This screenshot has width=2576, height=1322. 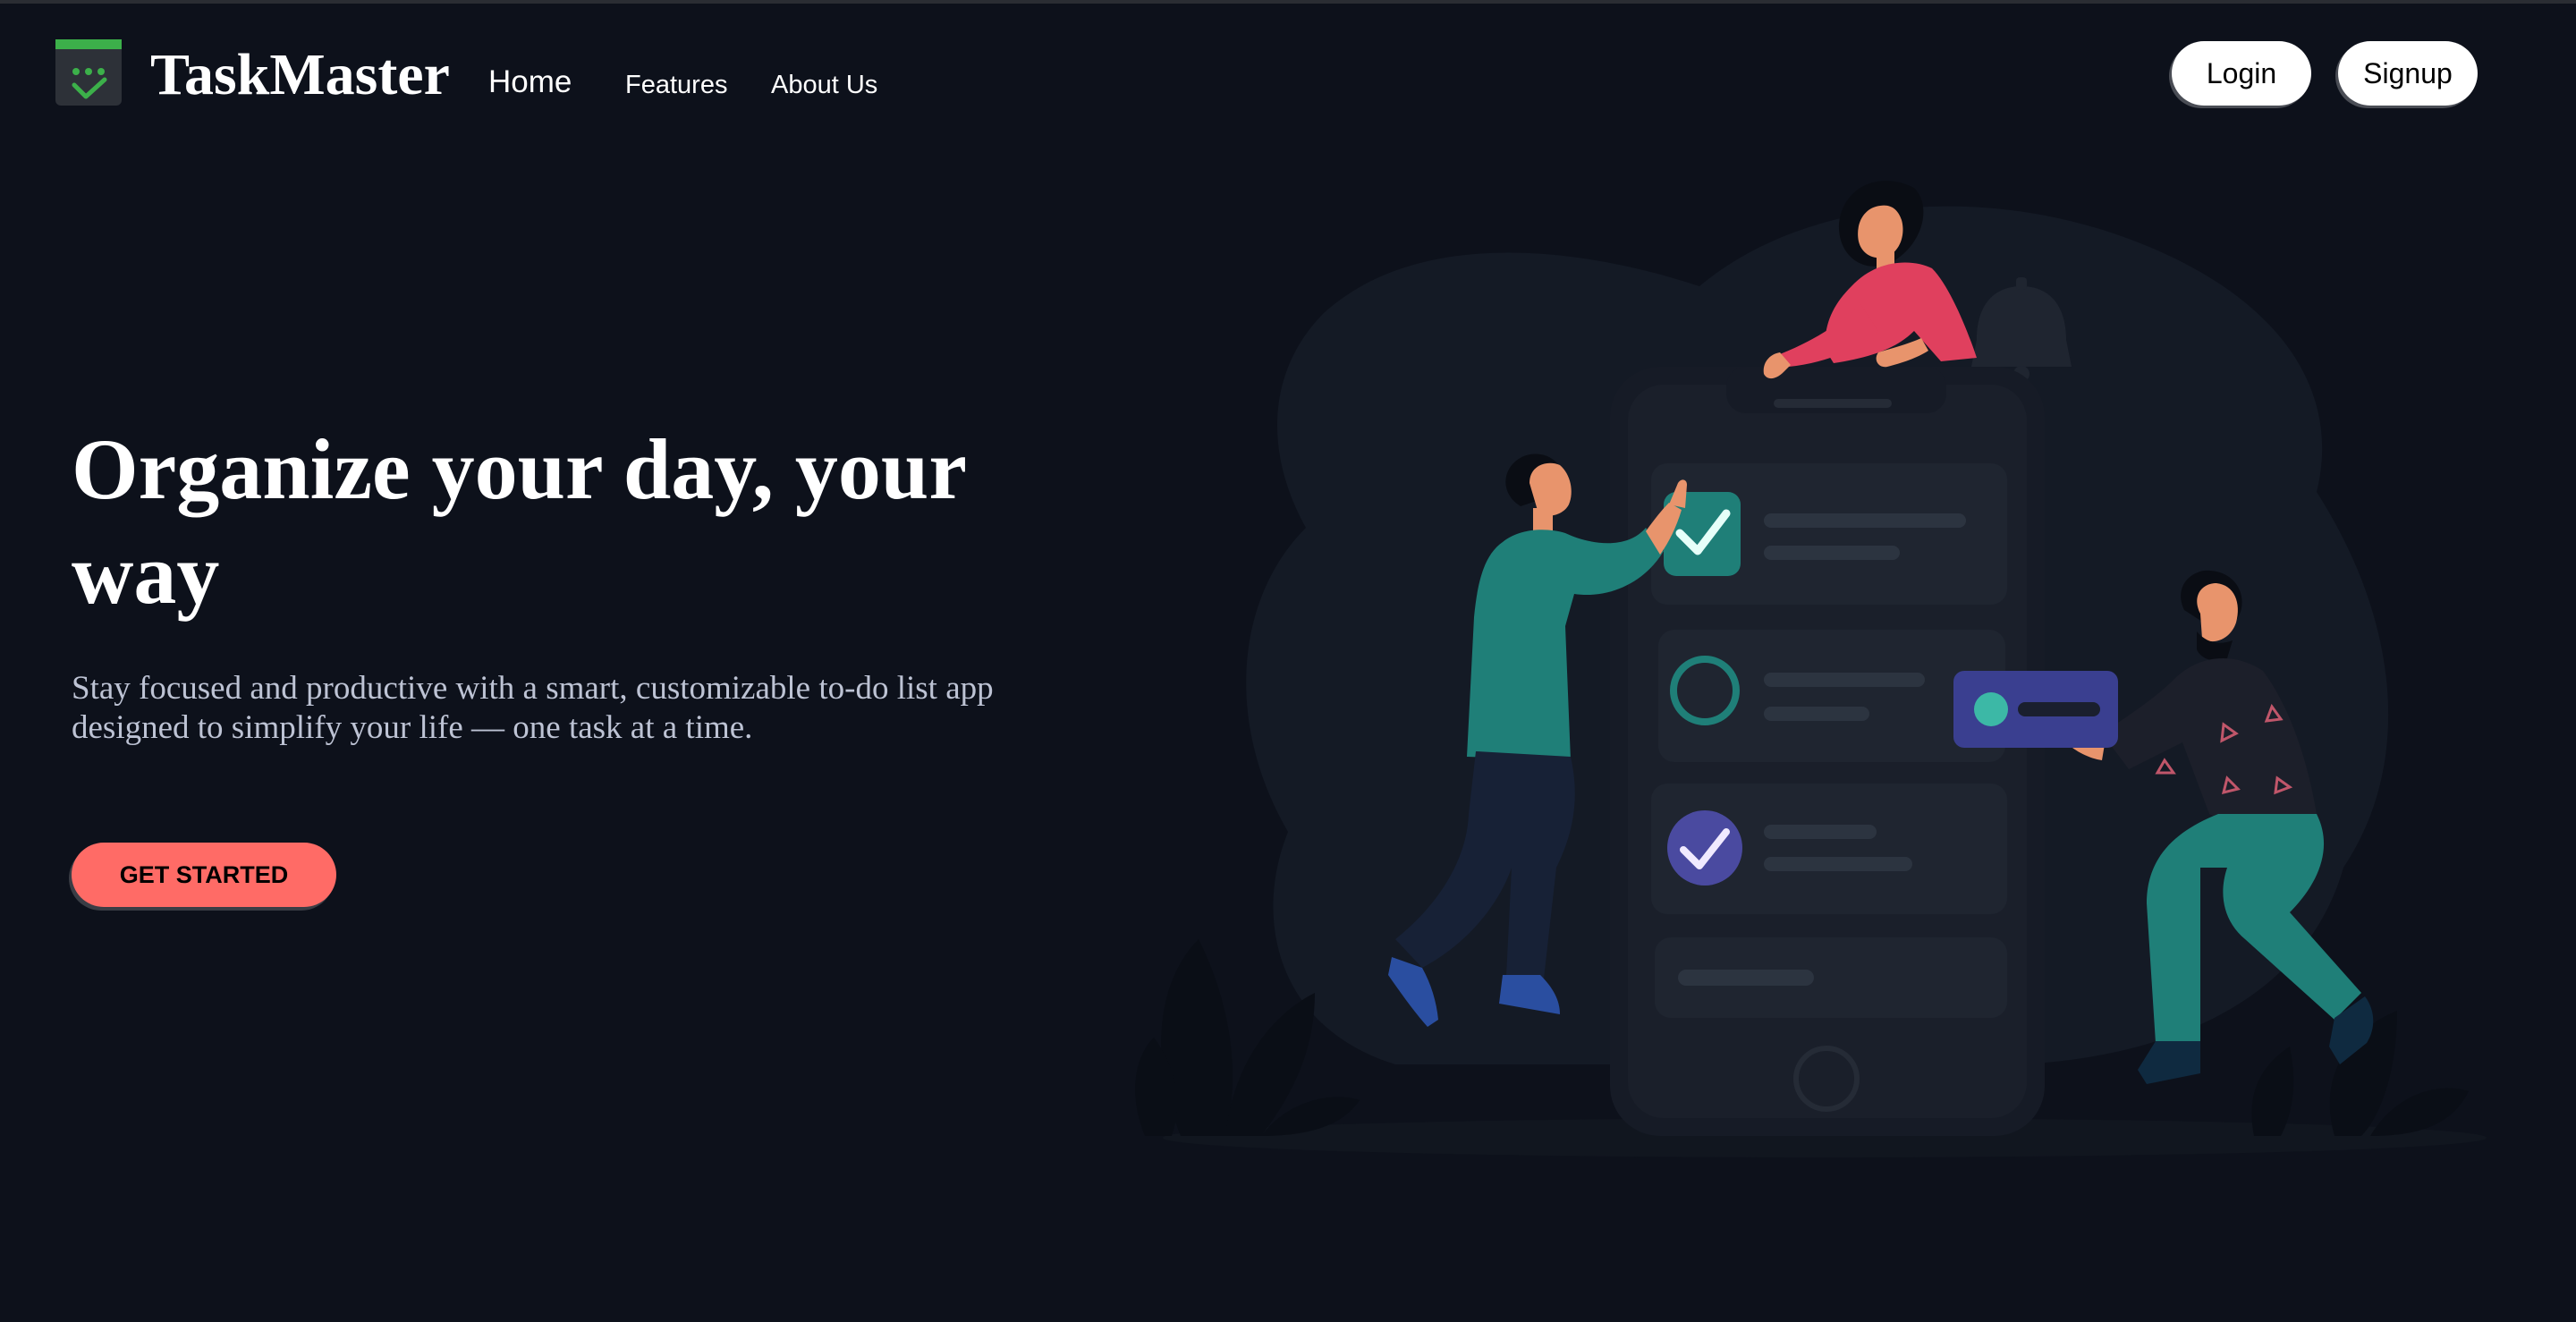 What do you see at coordinates (300, 75) in the screenshot?
I see `brand-name: TaskMaster` at bounding box center [300, 75].